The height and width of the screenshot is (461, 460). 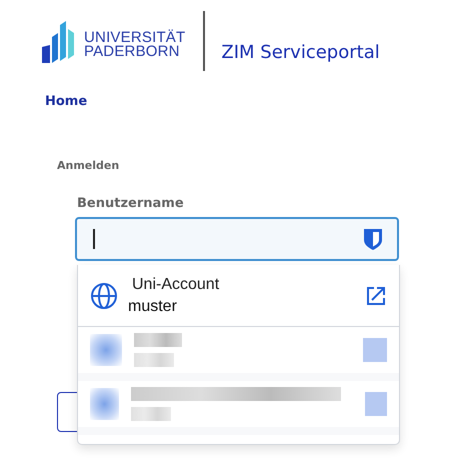 I want to click on blurred-text, so click(x=158, y=350).